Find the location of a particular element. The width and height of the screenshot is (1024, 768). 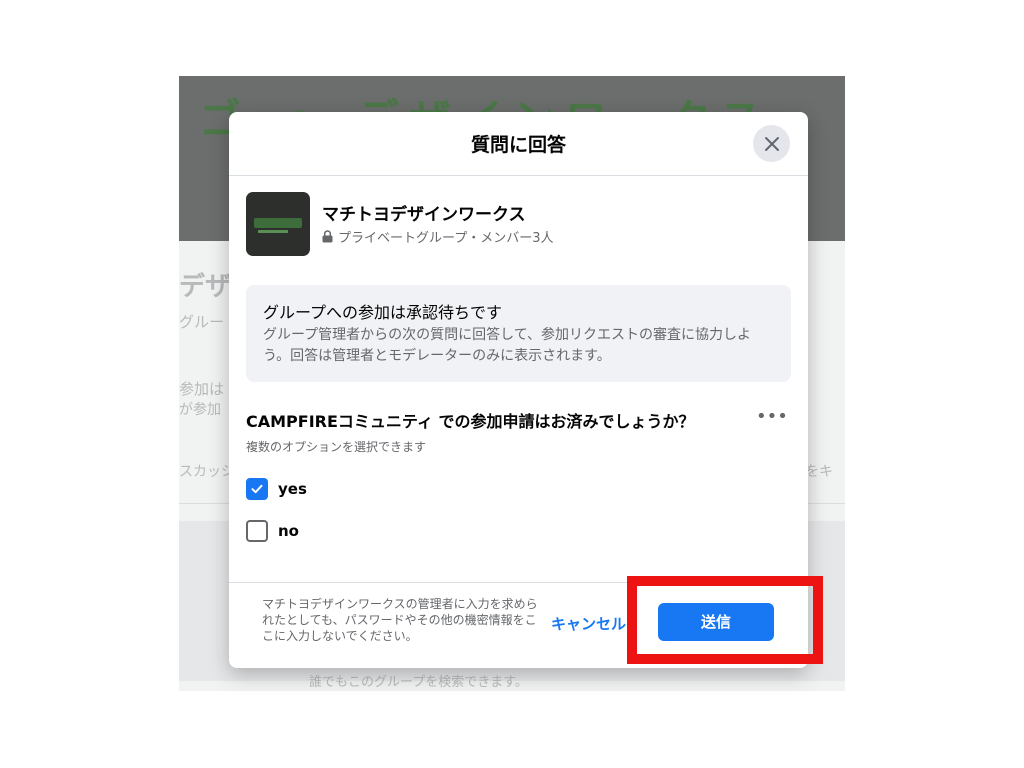

lock-icon is located at coordinates (327, 236).